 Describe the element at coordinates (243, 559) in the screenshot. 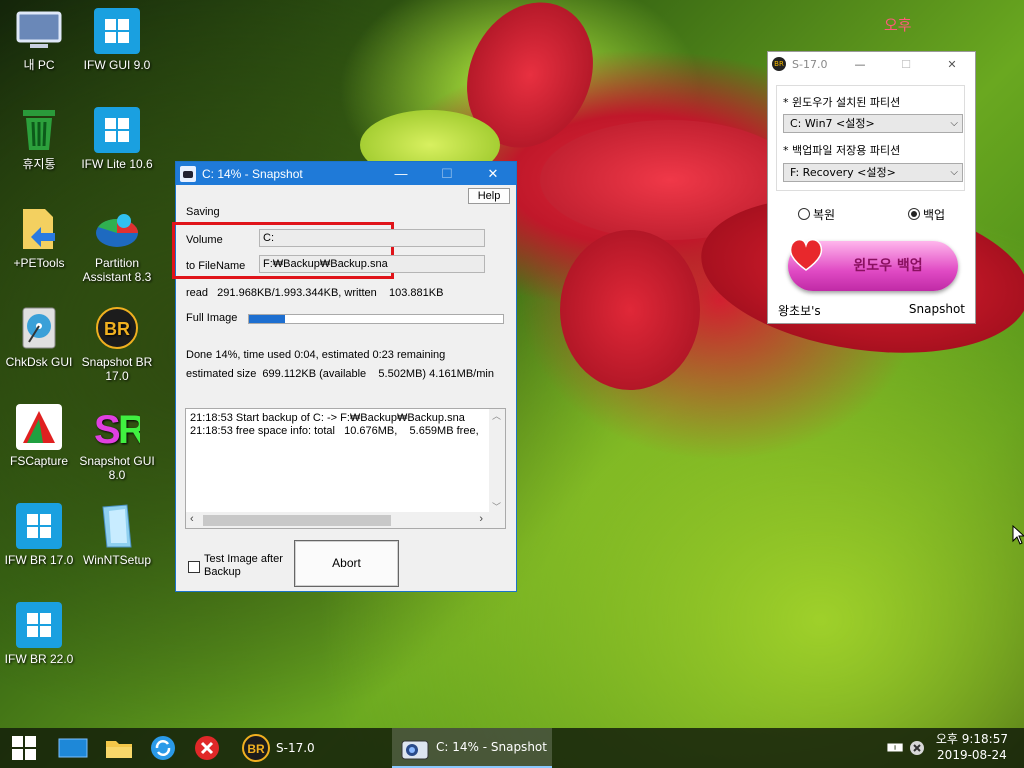

I see `test-image-label: Test Image after` at that location.